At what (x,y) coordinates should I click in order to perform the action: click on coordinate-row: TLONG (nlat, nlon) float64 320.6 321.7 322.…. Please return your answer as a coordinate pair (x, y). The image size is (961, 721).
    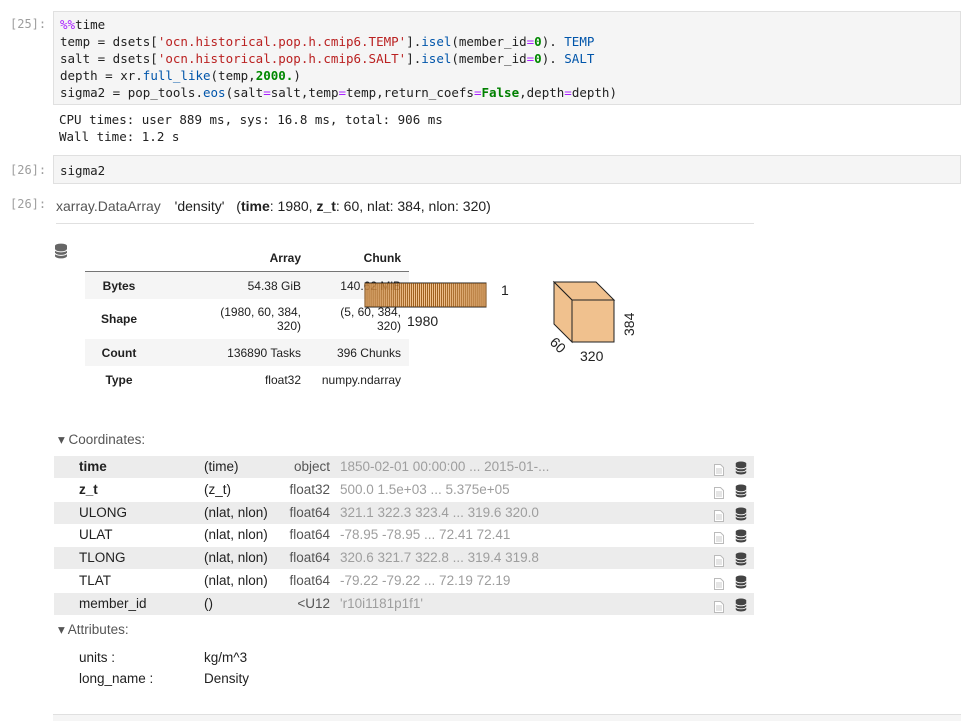
    Looking at the image, I should click on (404, 558).